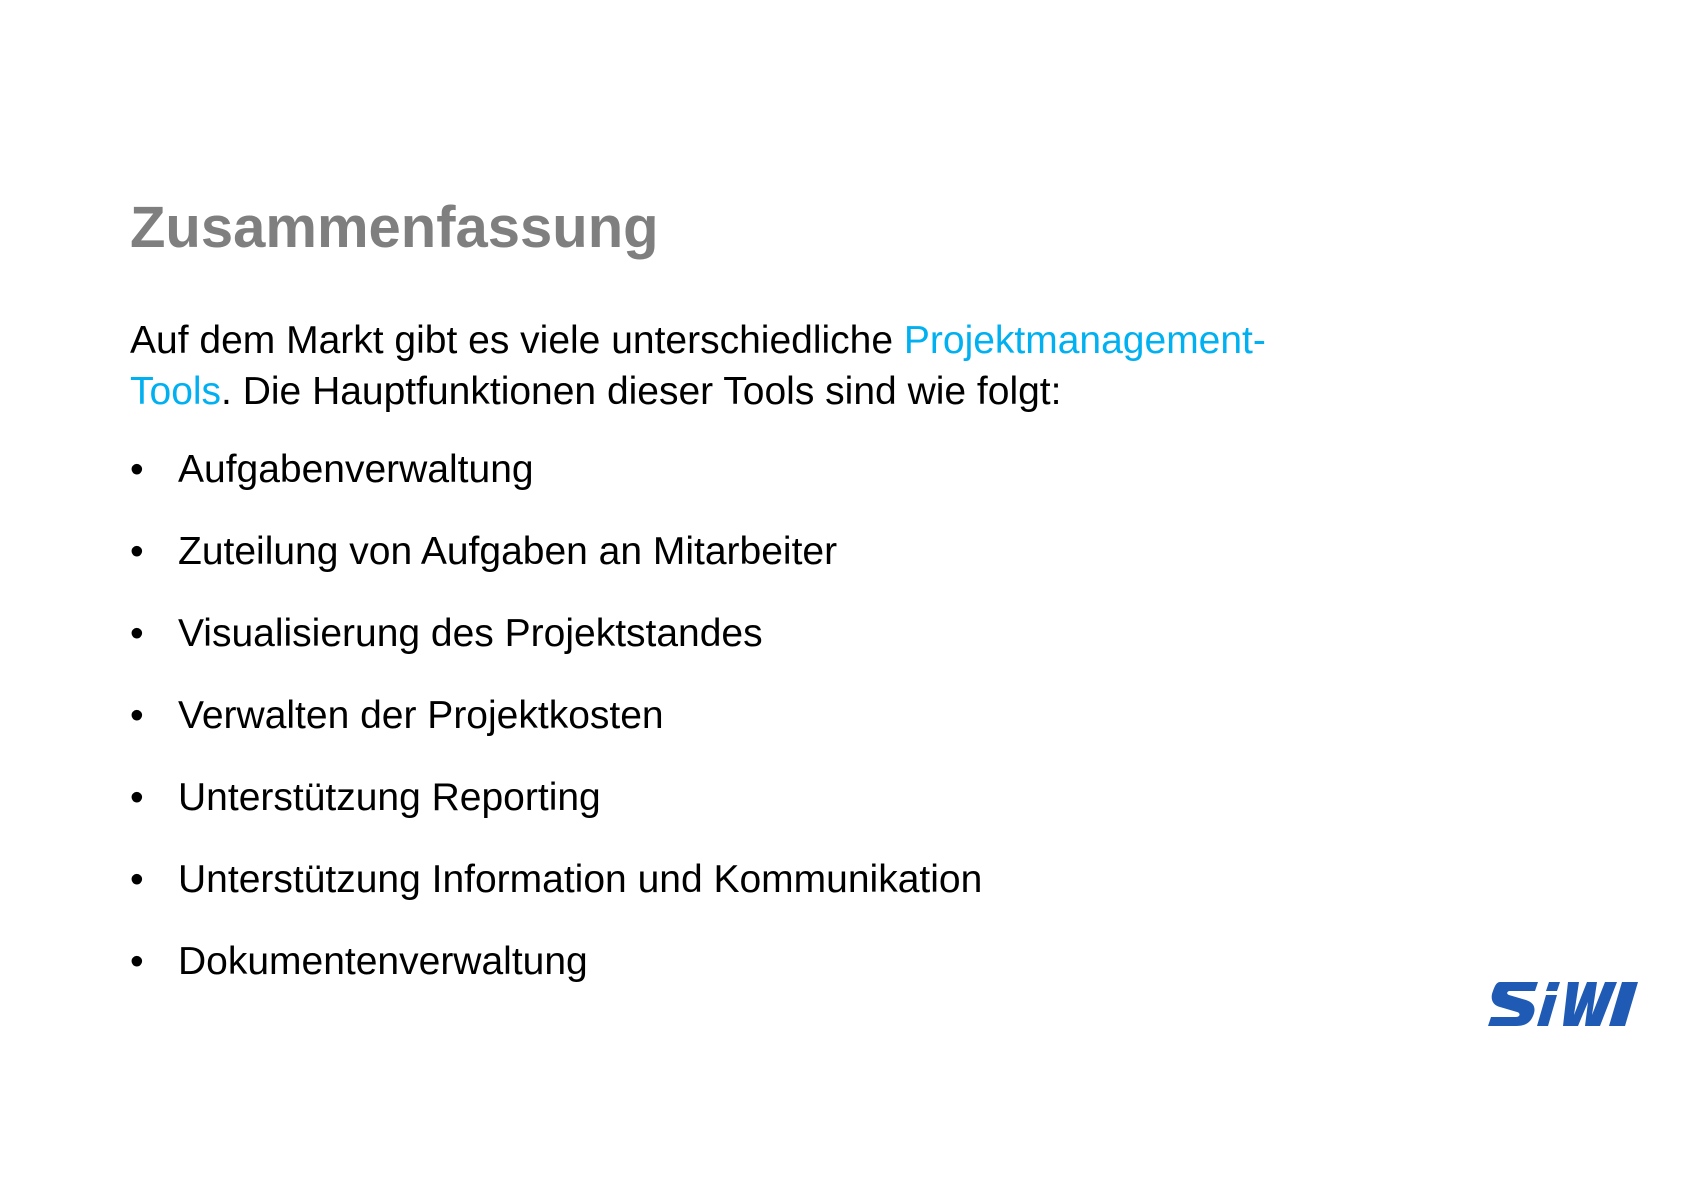 This screenshot has height=1190, width=1683. What do you see at coordinates (389, 797) in the screenshot?
I see `list-item-text: Unterstützung Reporting` at bounding box center [389, 797].